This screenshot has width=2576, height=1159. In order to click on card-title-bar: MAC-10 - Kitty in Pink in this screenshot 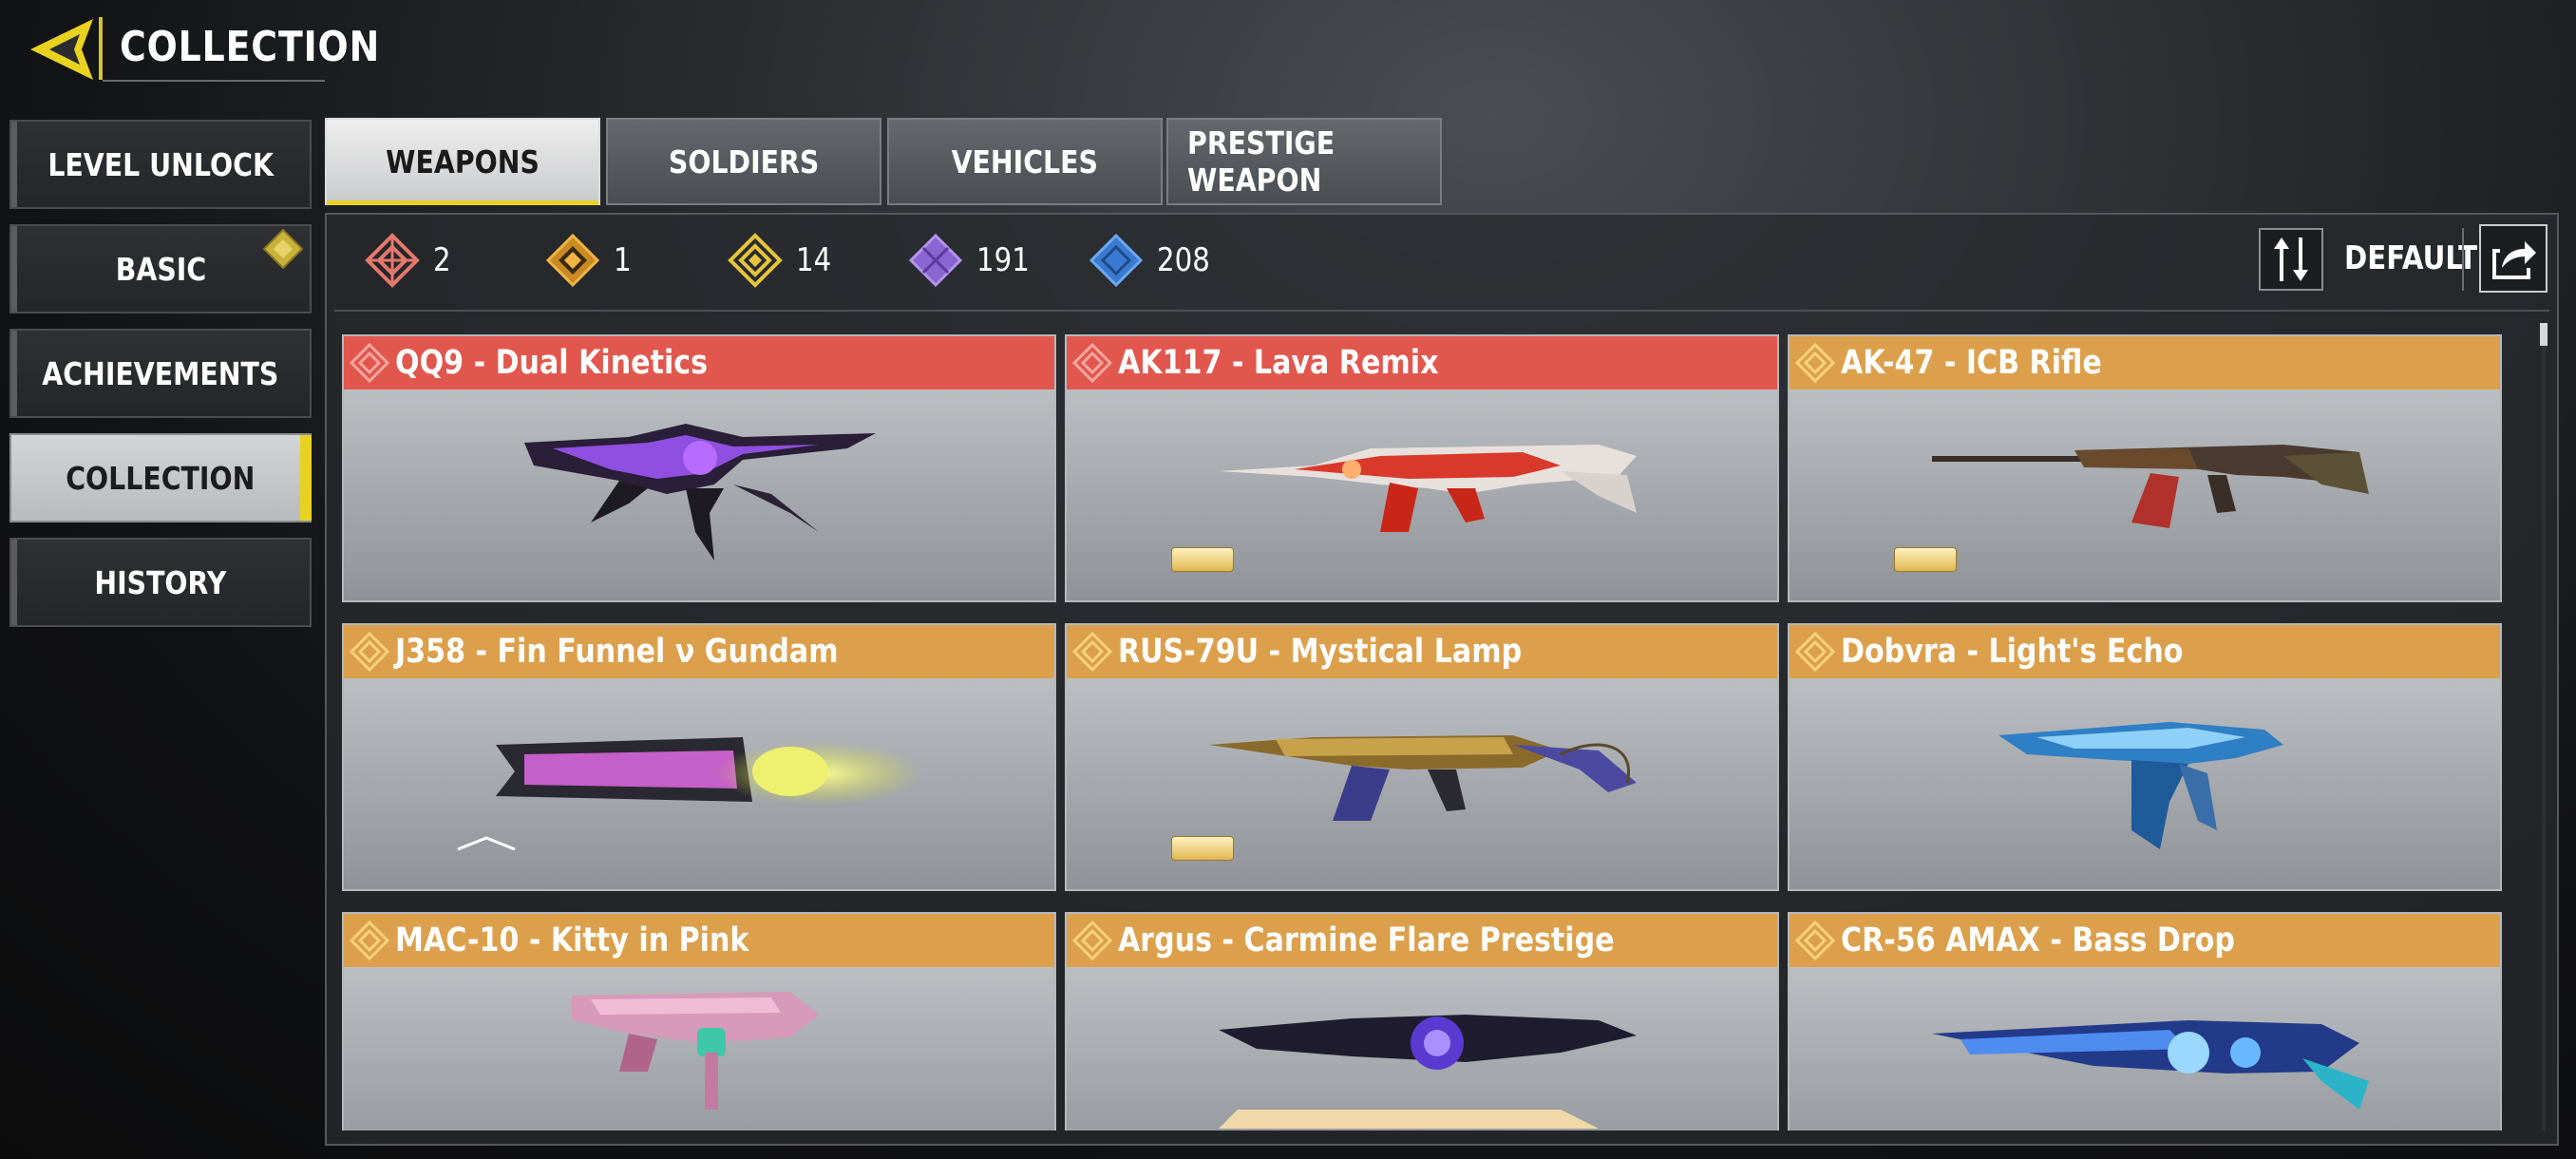, I will do `click(699, 940)`.